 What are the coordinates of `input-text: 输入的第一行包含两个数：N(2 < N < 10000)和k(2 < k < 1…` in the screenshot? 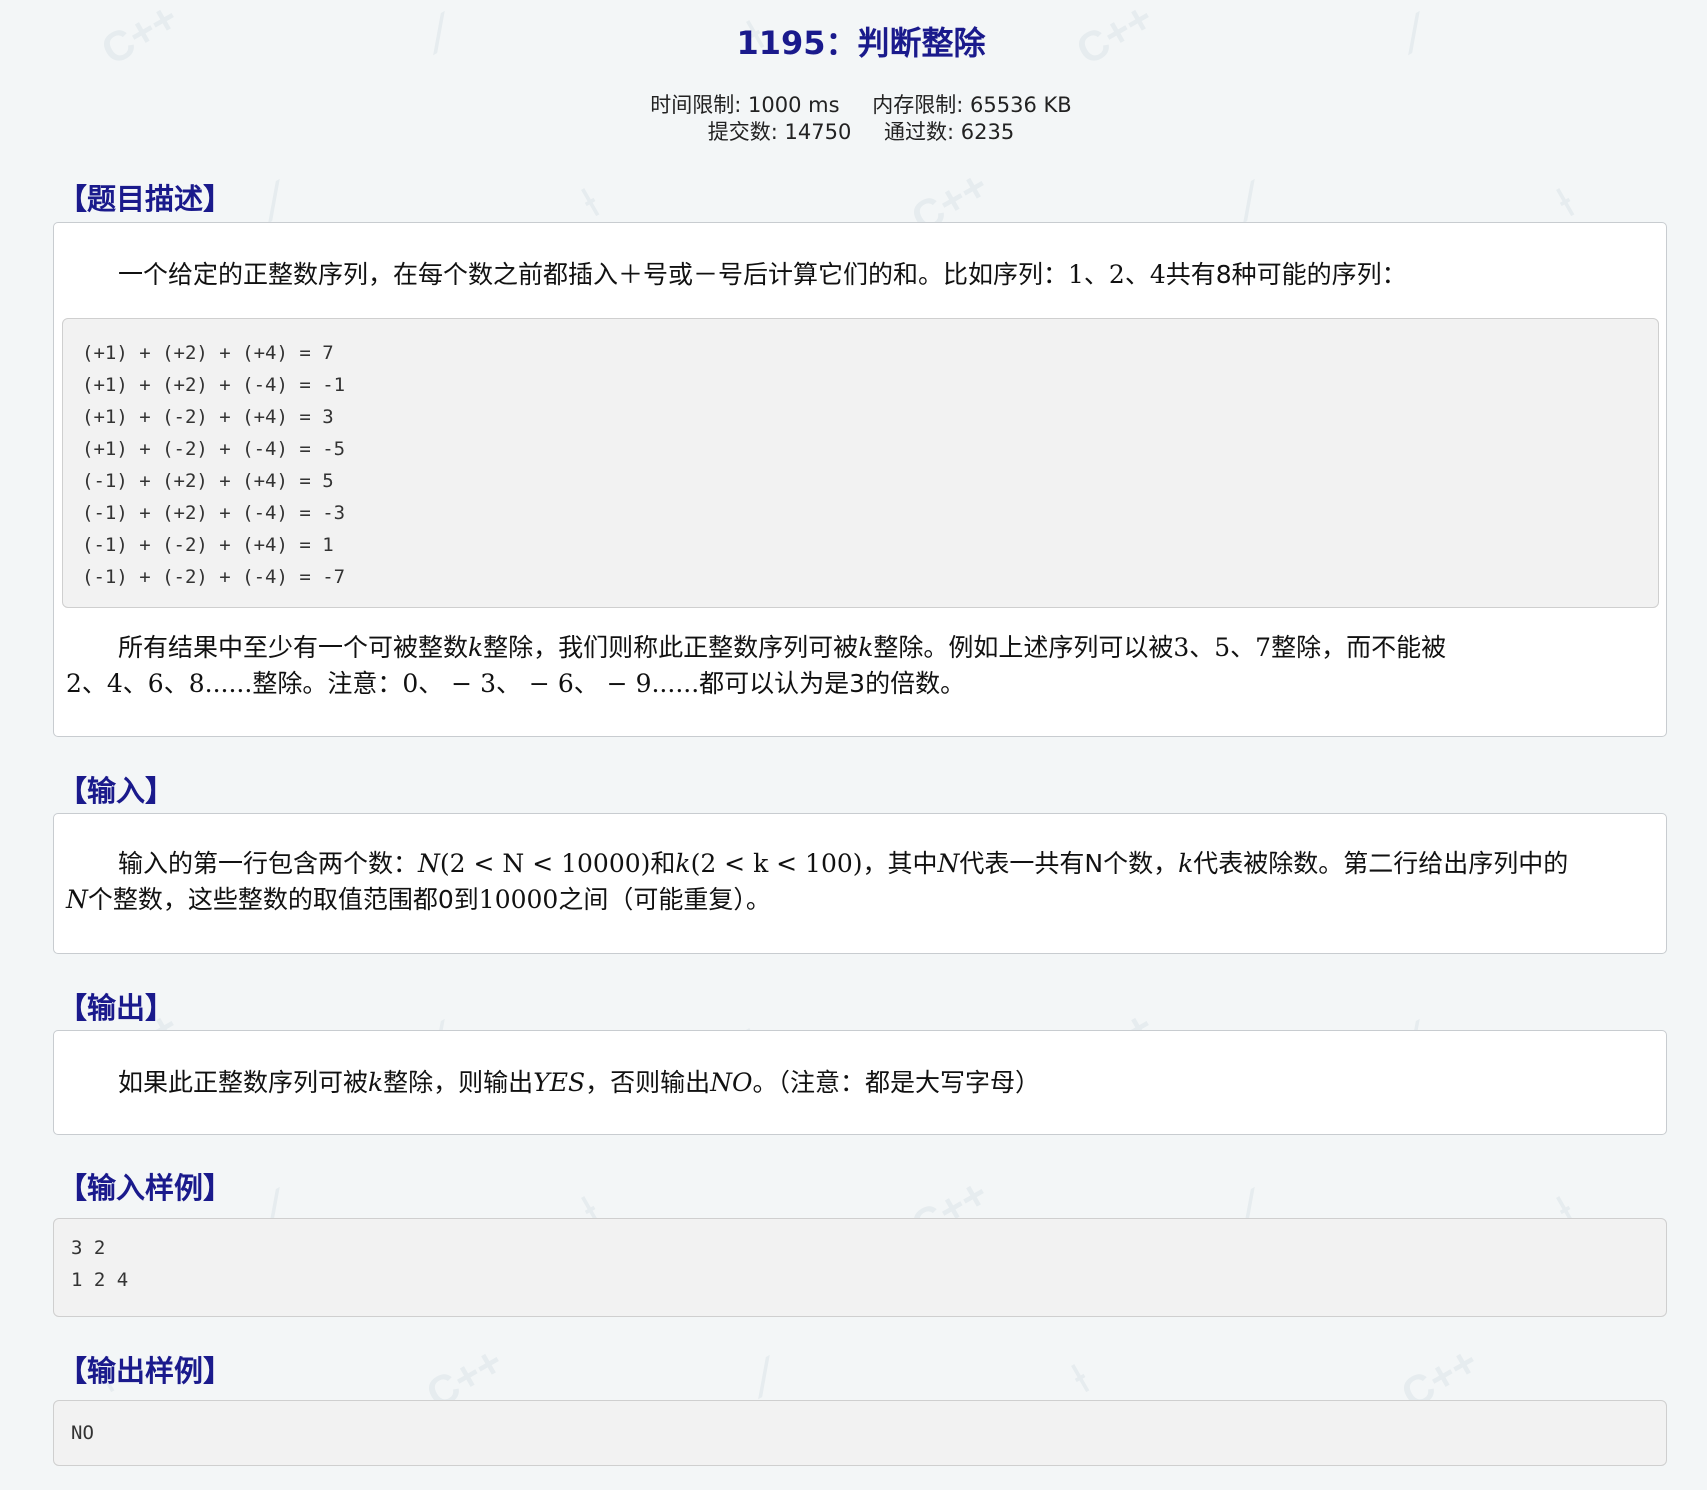 It's located at (817, 881).